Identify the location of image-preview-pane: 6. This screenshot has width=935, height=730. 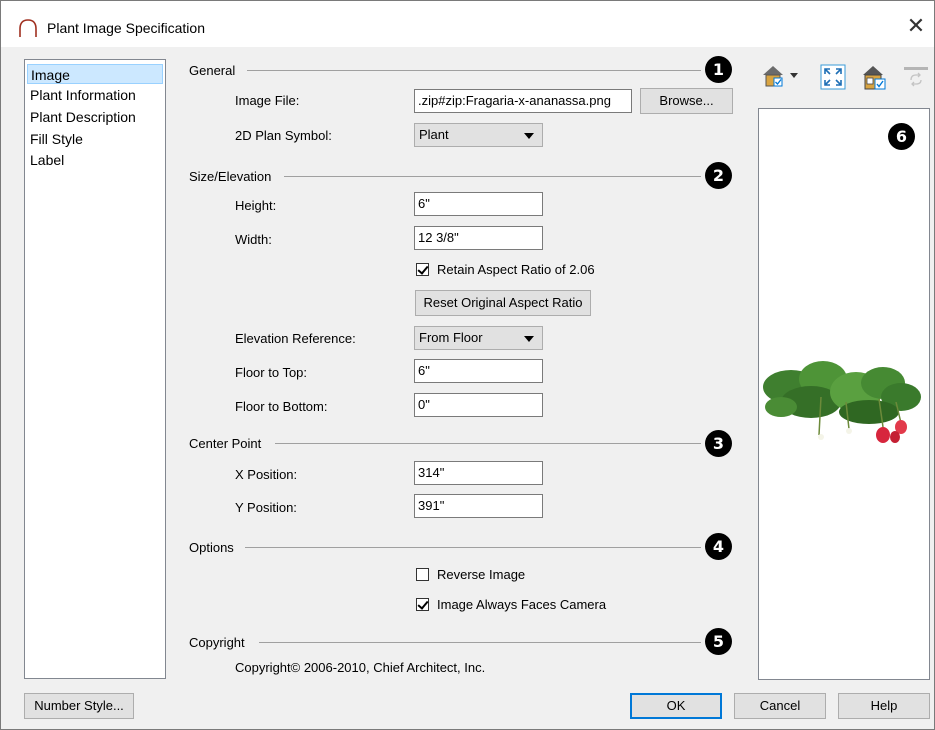
(844, 394).